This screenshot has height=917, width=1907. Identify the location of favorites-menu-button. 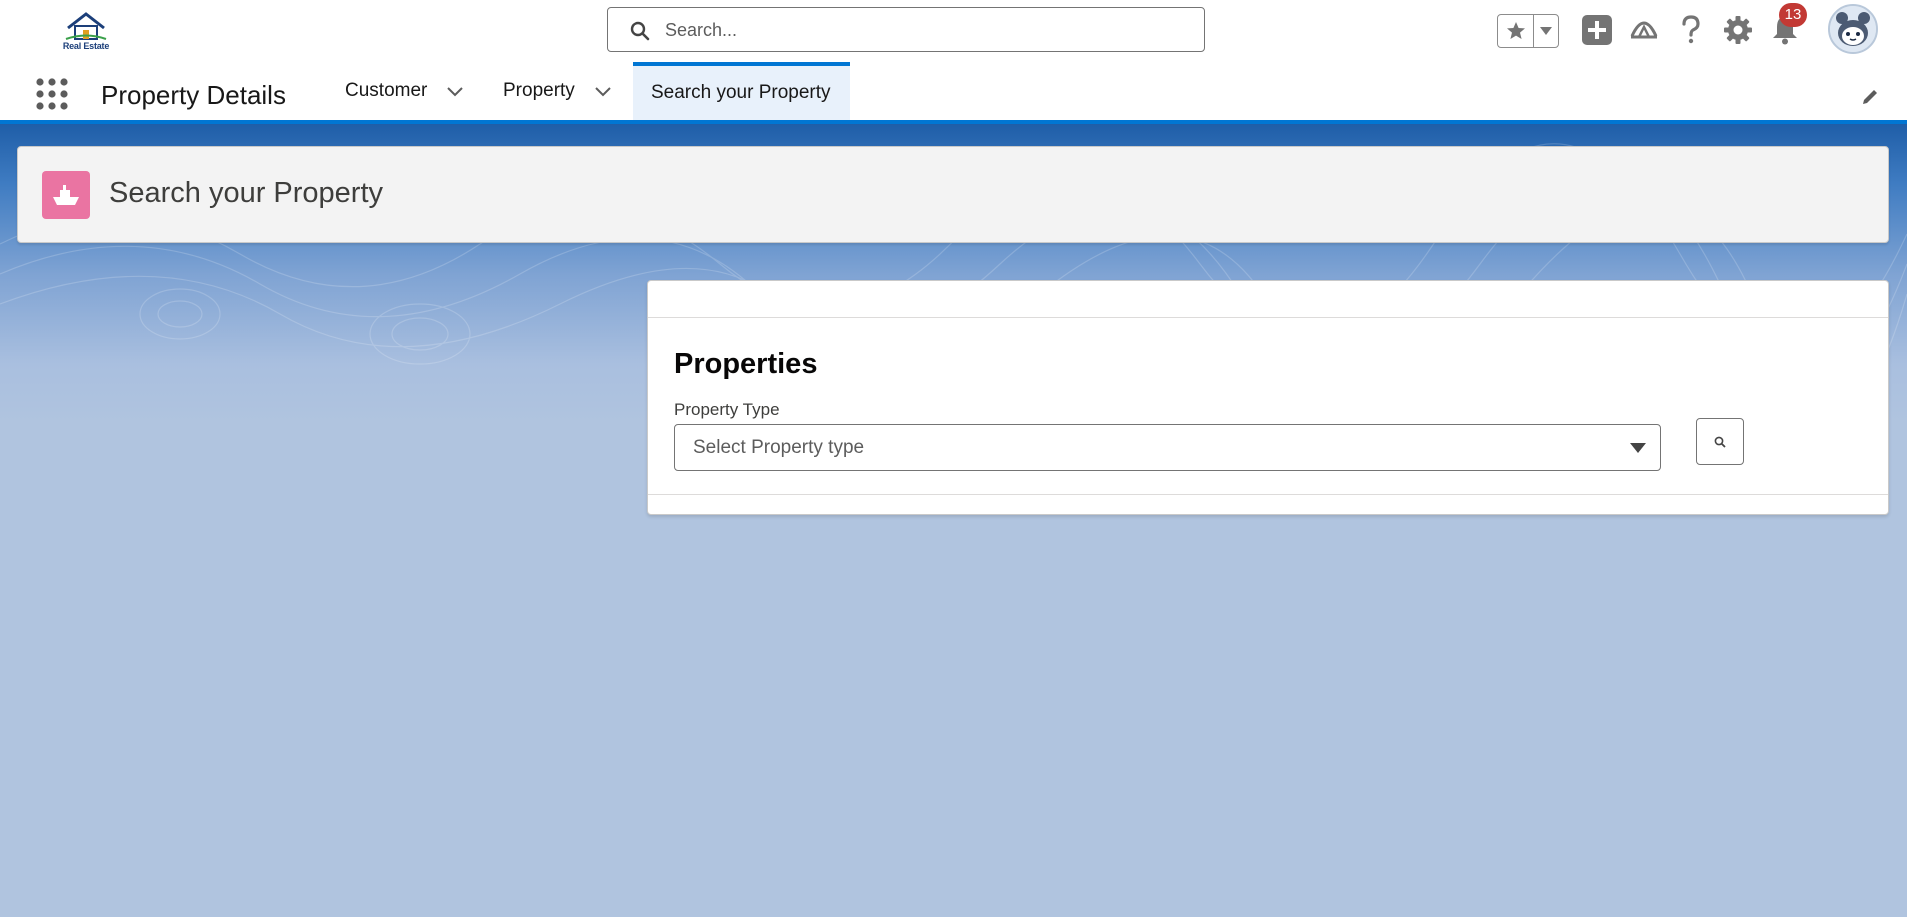
(1546, 31).